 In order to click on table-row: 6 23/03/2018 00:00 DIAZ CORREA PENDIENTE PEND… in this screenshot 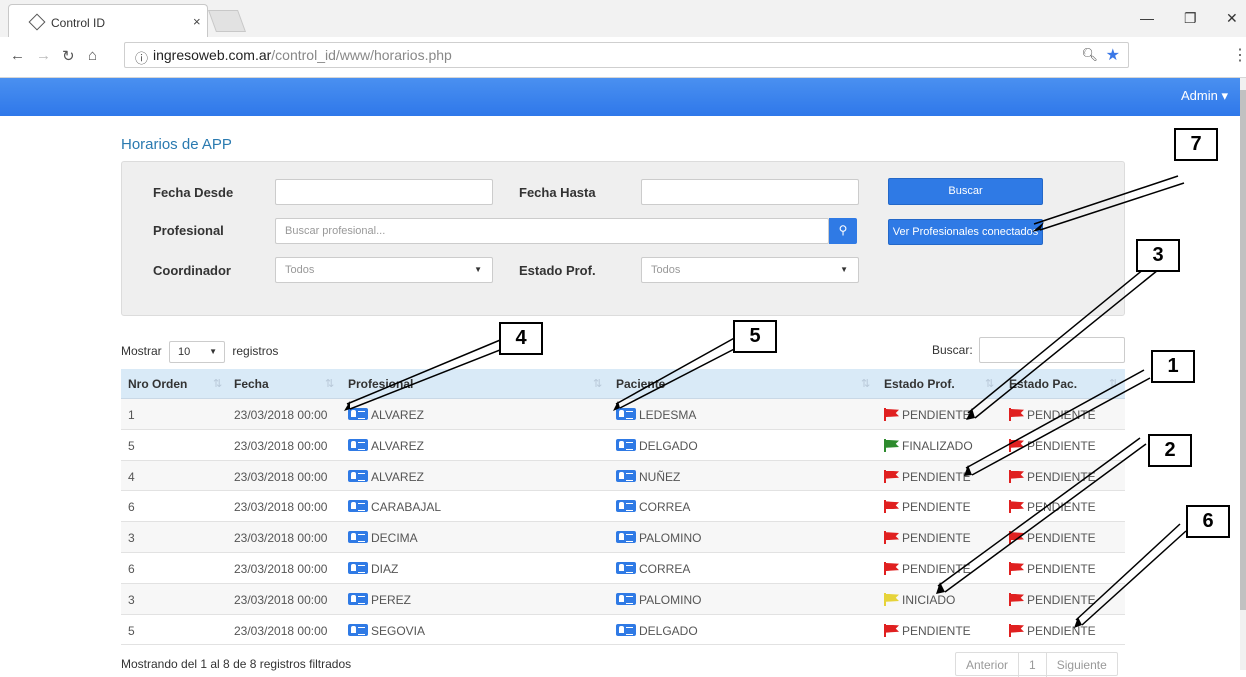, I will do `click(623, 568)`.